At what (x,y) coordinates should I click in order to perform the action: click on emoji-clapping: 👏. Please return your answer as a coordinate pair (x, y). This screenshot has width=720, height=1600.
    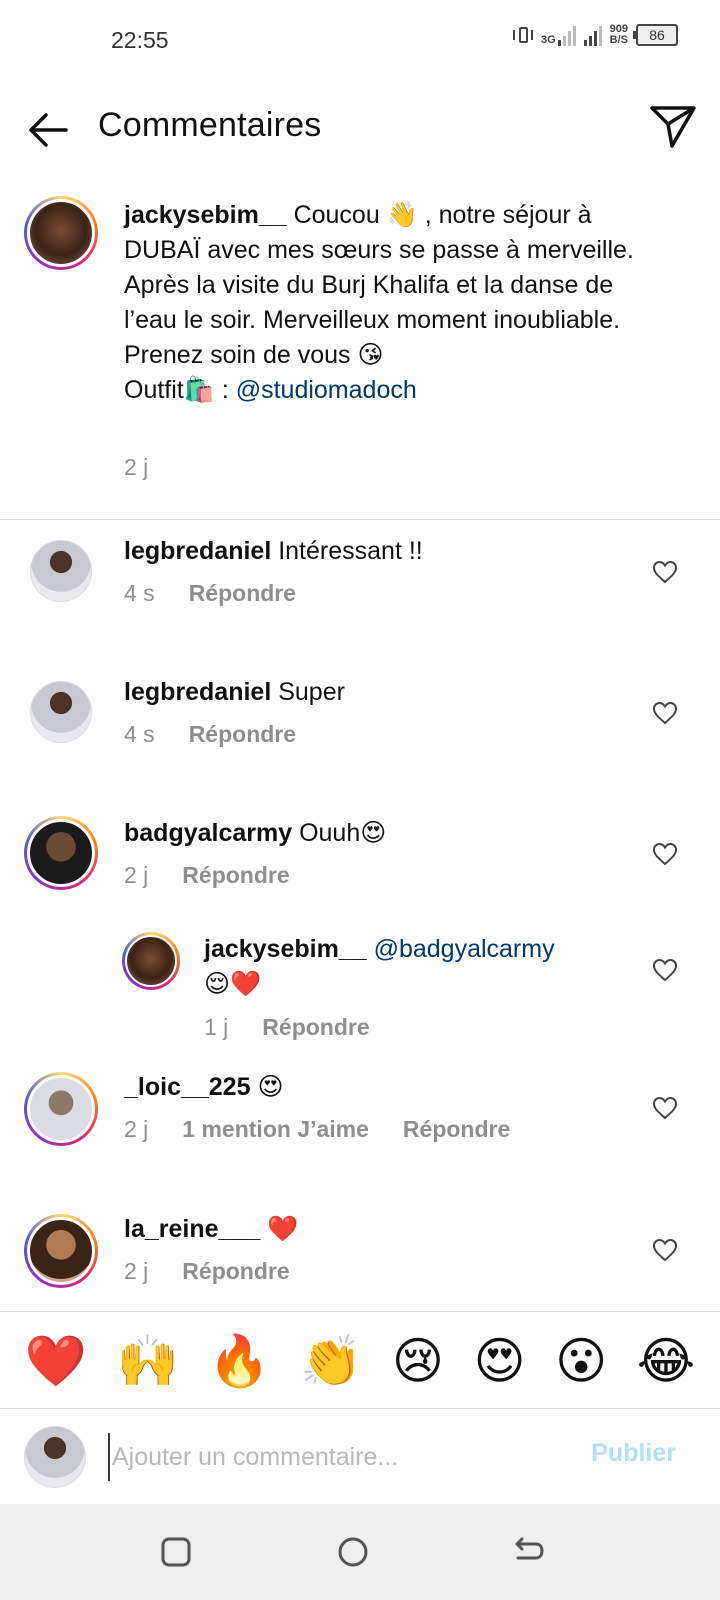
    Looking at the image, I should click on (331, 1361).